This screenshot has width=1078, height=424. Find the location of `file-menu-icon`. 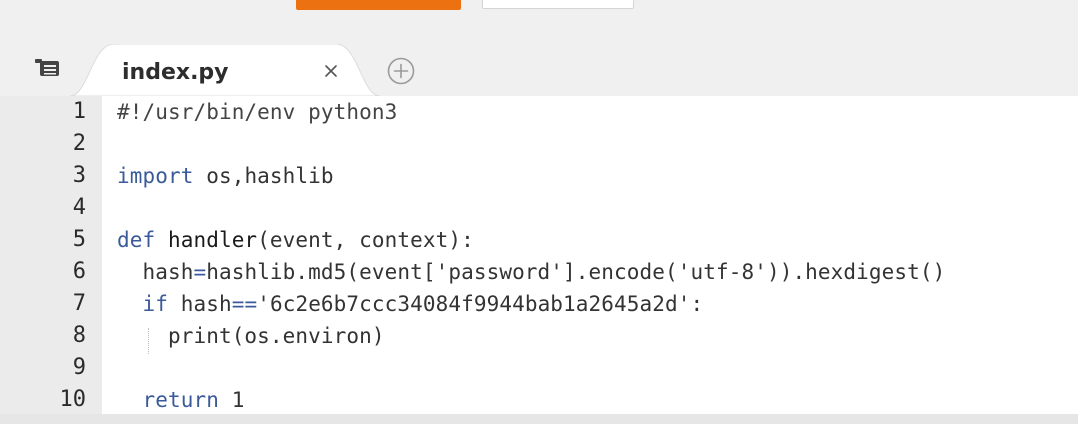

file-menu-icon is located at coordinates (47, 68).